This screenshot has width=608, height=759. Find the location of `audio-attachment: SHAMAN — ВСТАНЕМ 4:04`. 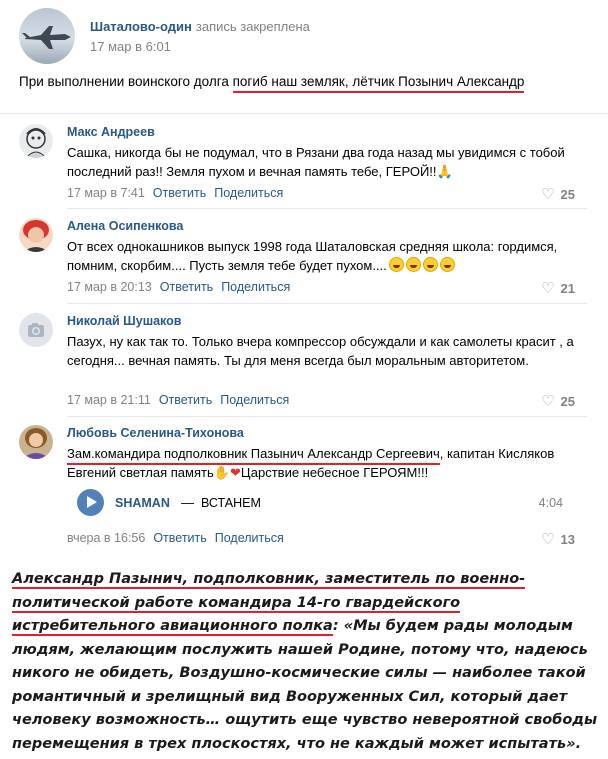

audio-attachment: SHAMAN — ВСТАНЕМ 4:04 is located at coordinates (322, 504).